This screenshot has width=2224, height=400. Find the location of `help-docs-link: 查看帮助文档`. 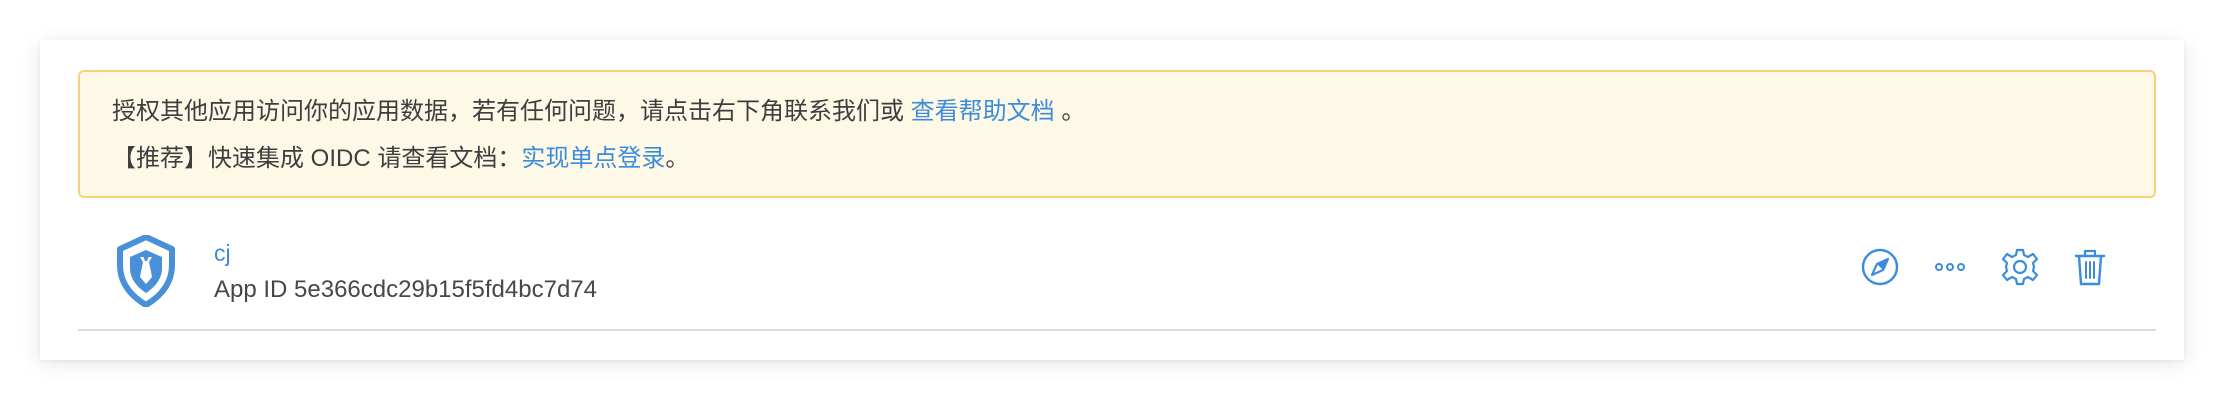

help-docs-link: 查看帮助文档 is located at coordinates (983, 111).